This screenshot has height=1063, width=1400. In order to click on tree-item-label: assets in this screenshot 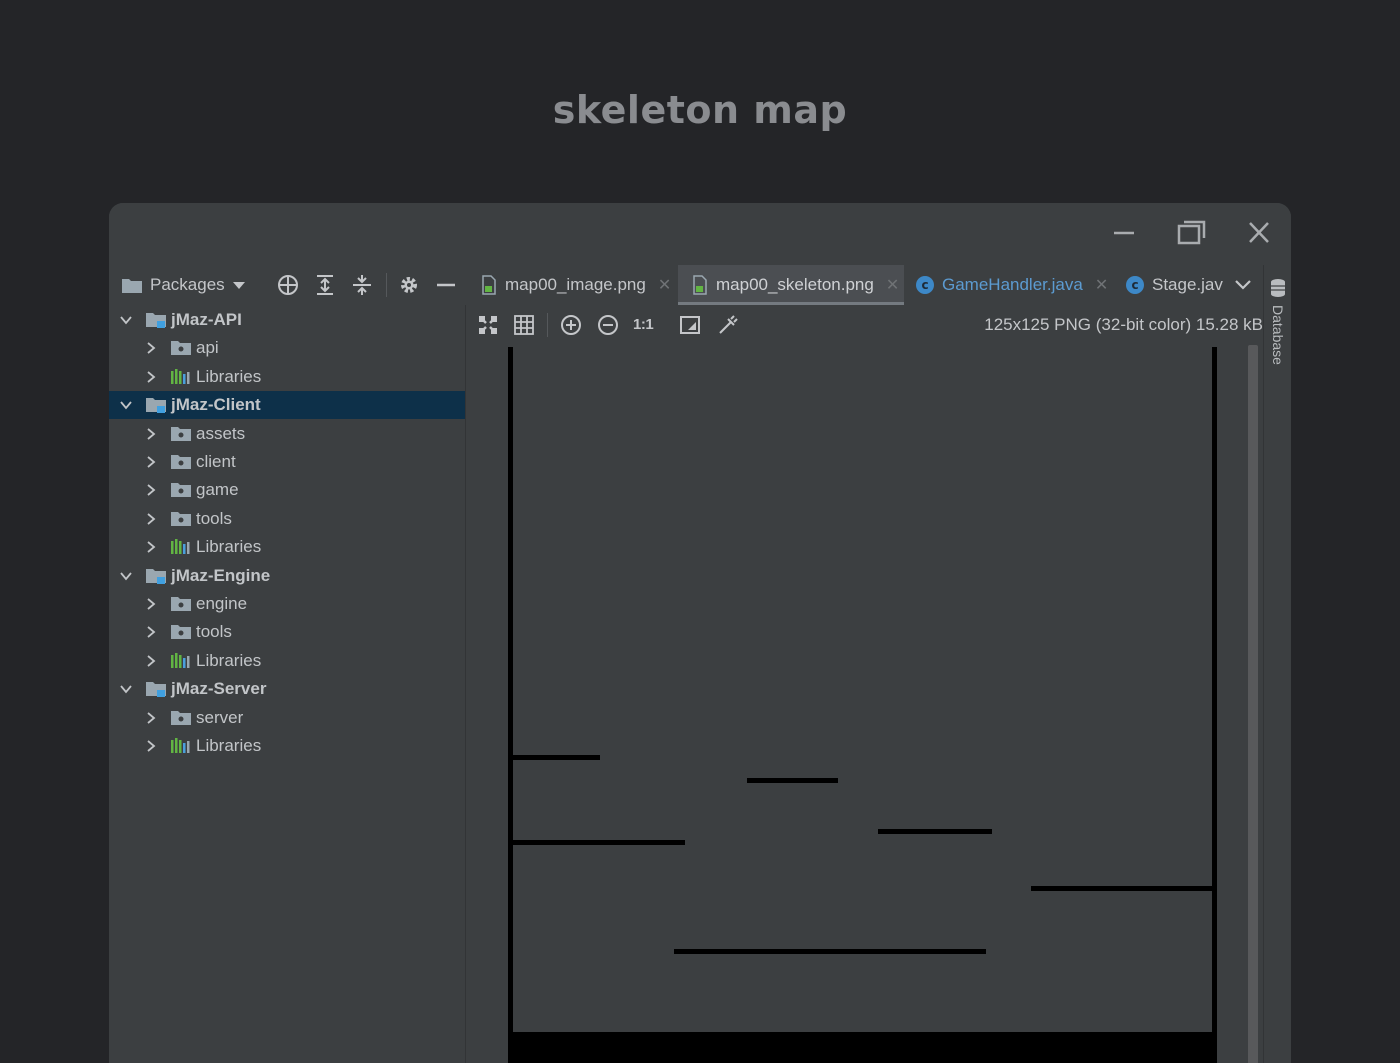, I will do `click(221, 433)`.